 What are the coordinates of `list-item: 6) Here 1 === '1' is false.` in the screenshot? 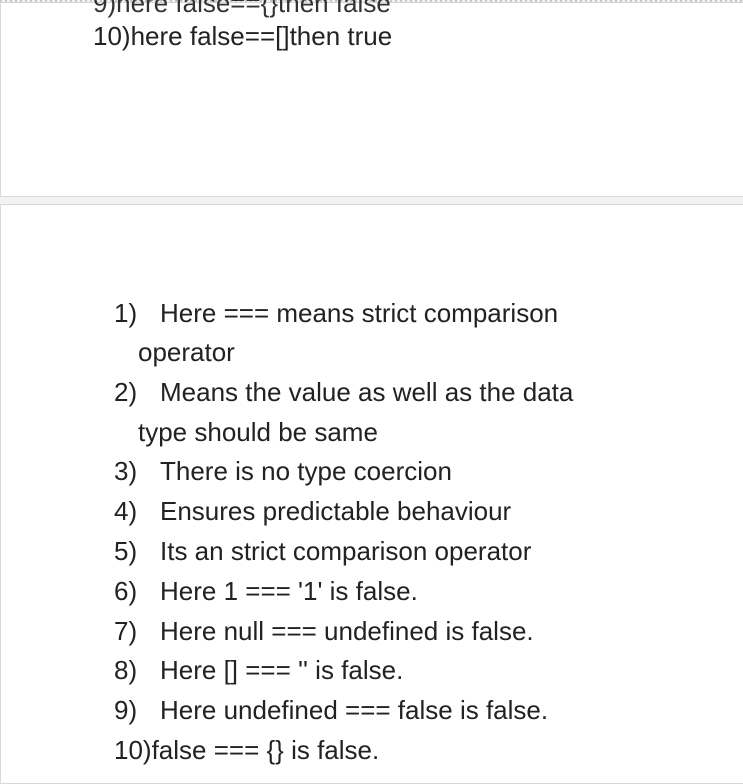 It's located at (266, 591).